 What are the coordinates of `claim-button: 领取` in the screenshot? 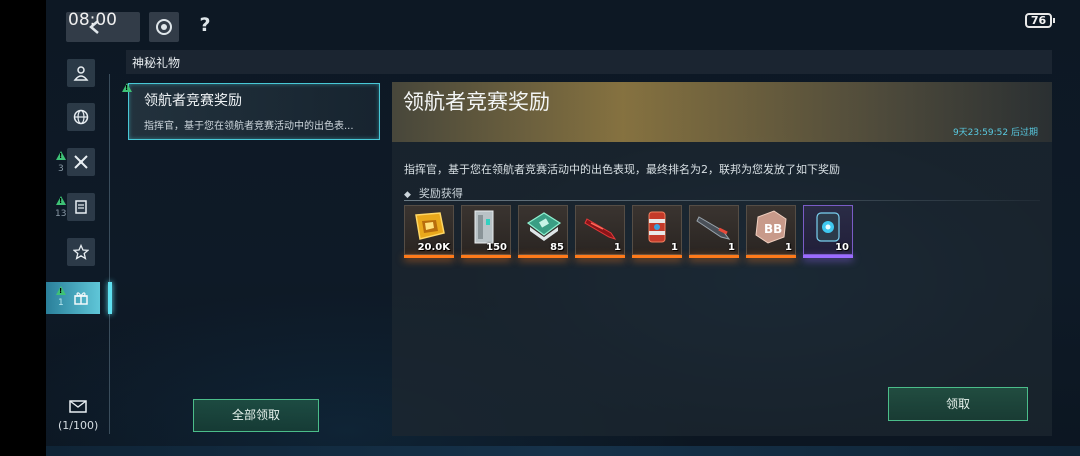 It's located at (958, 404).